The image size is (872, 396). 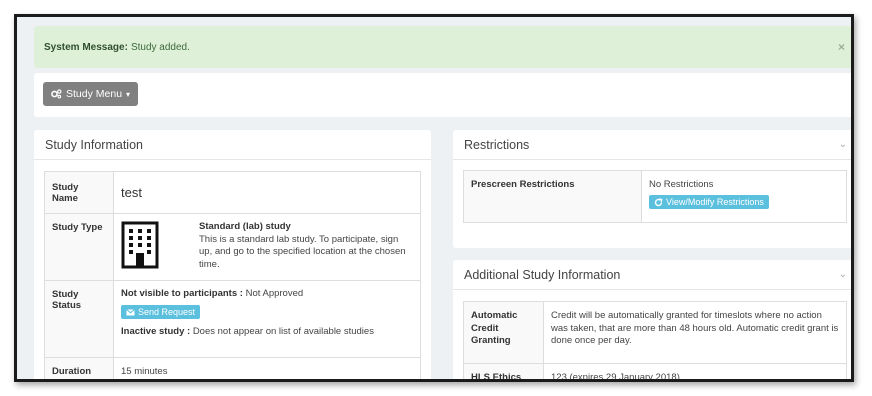 What do you see at coordinates (130, 311) in the screenshot?
I see `envelope-icon` at bounding box center [130, 311].